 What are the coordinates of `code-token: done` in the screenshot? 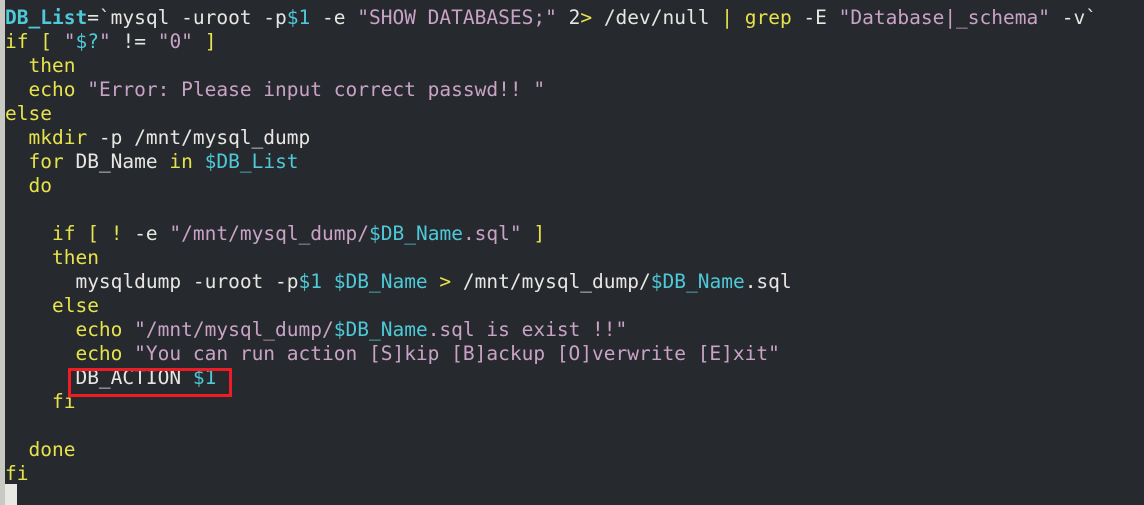 It's located at (52, 449).